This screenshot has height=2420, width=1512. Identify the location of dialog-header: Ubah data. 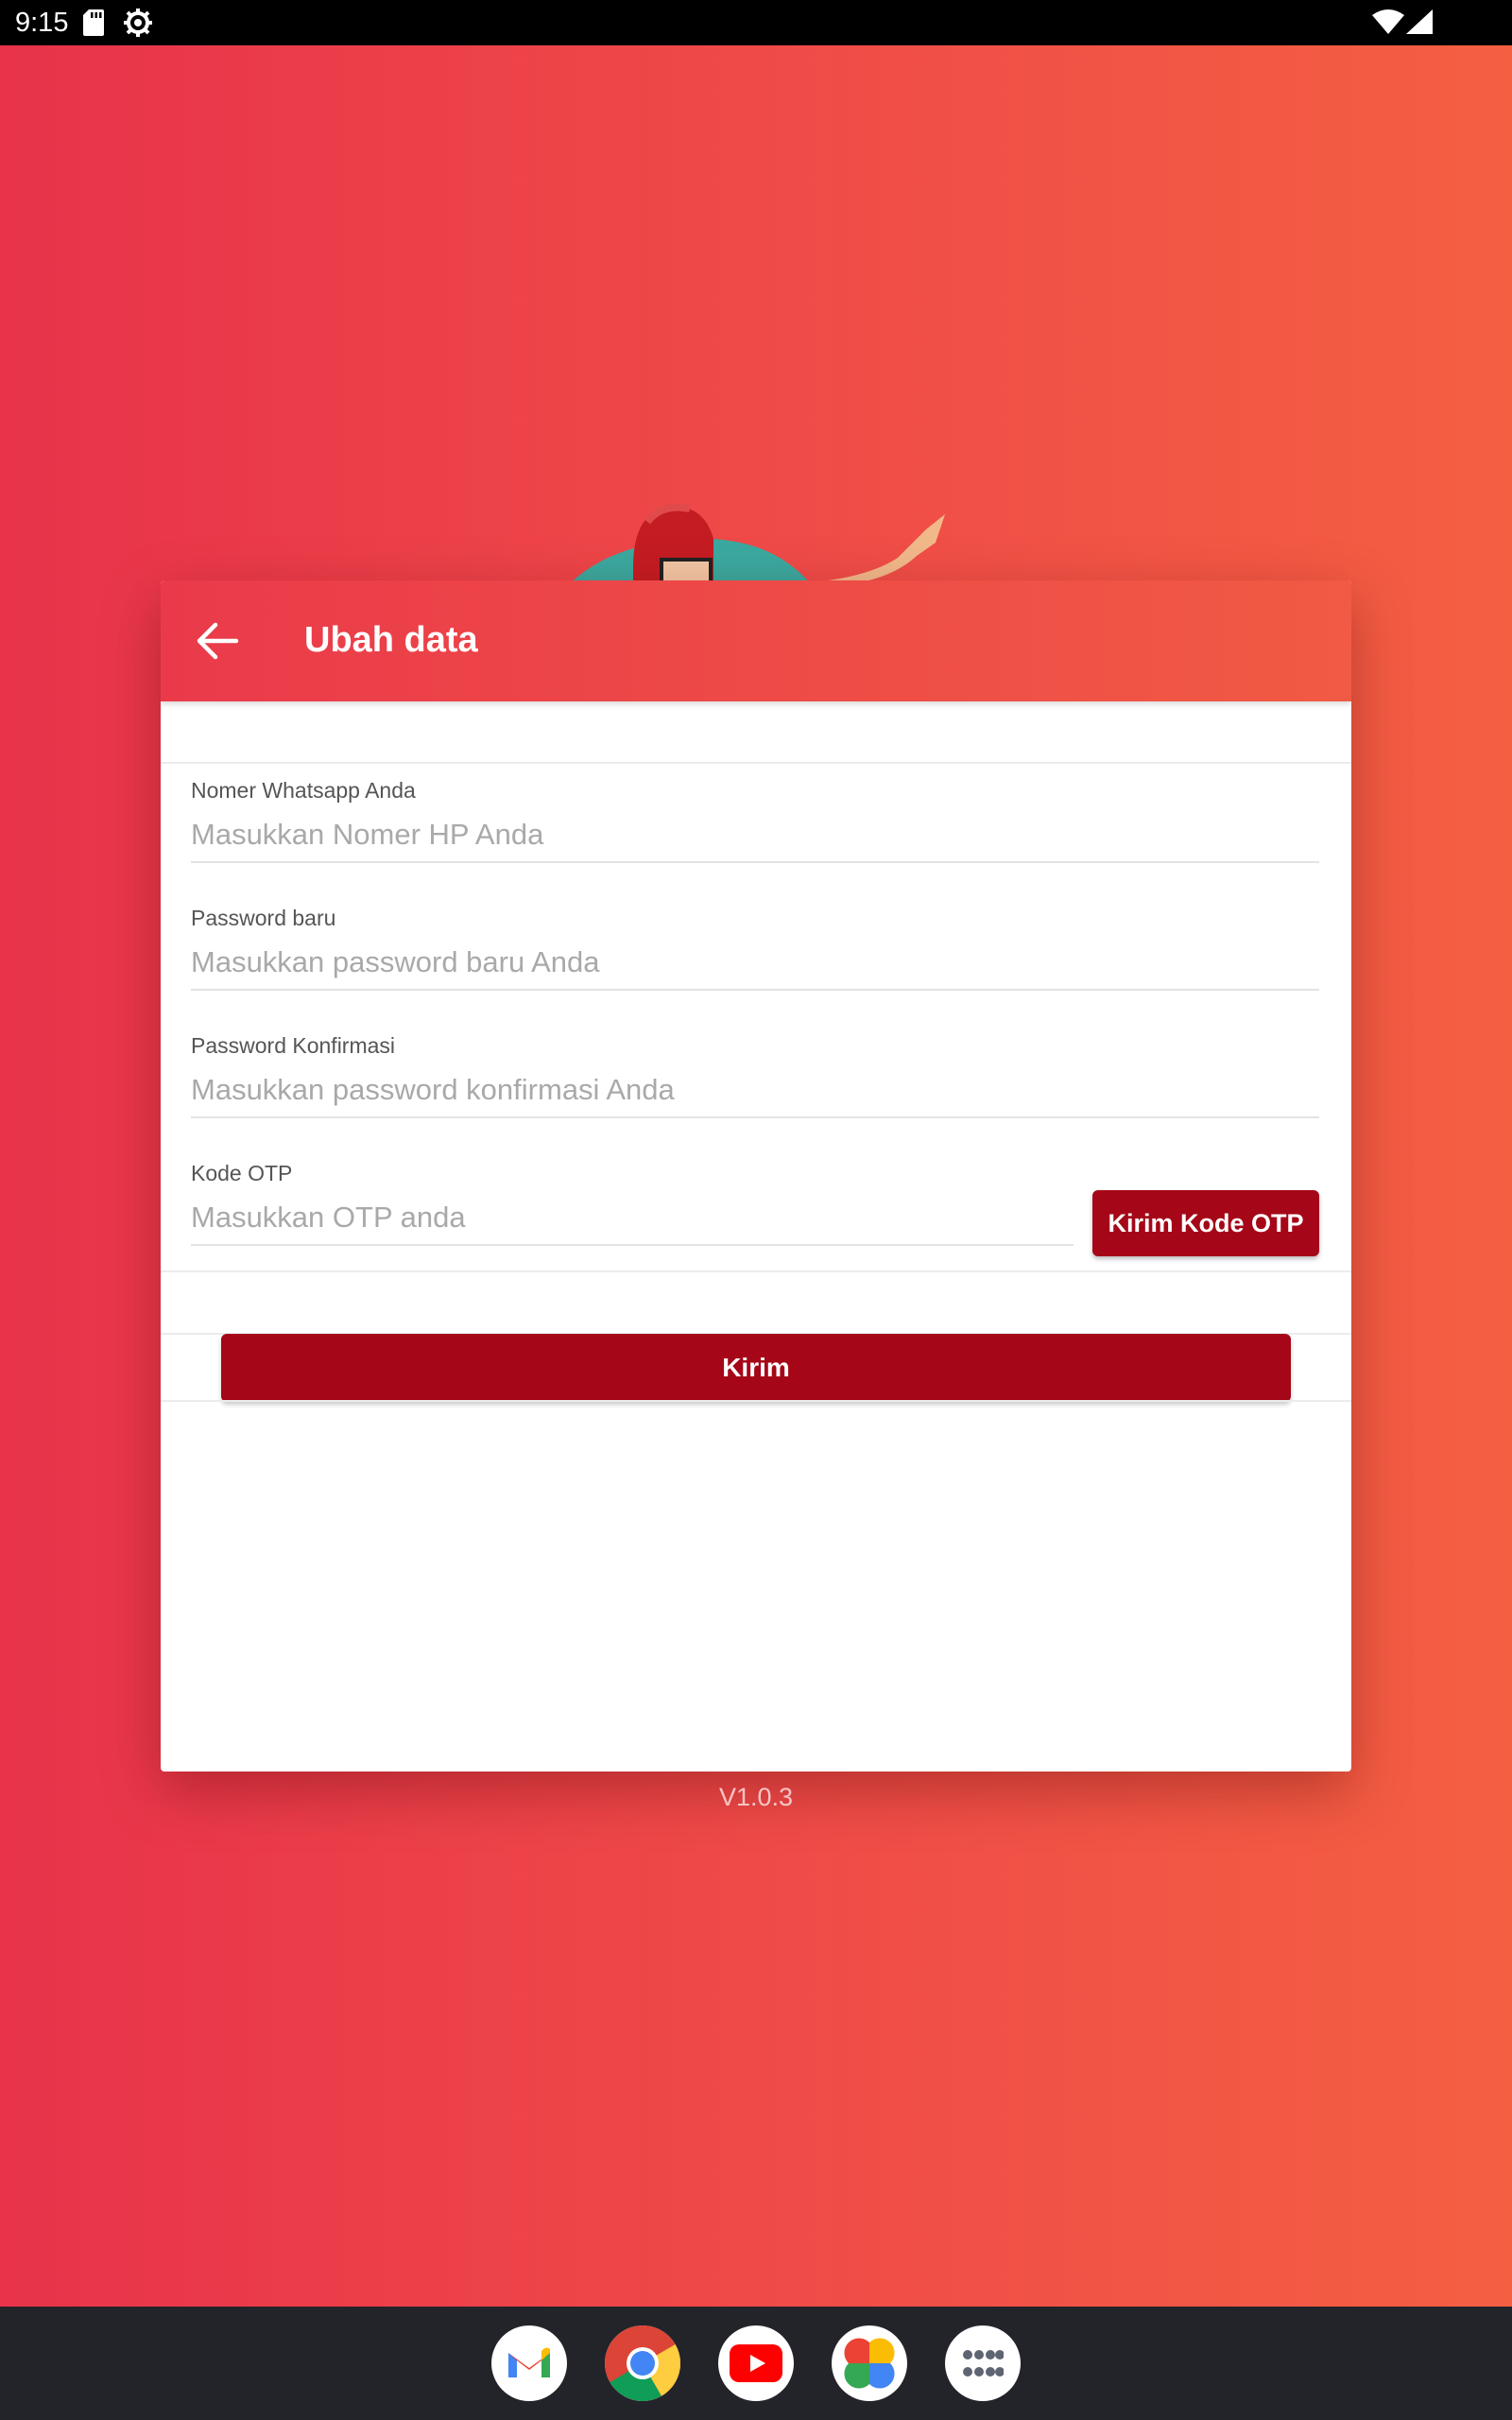
(756, 640).